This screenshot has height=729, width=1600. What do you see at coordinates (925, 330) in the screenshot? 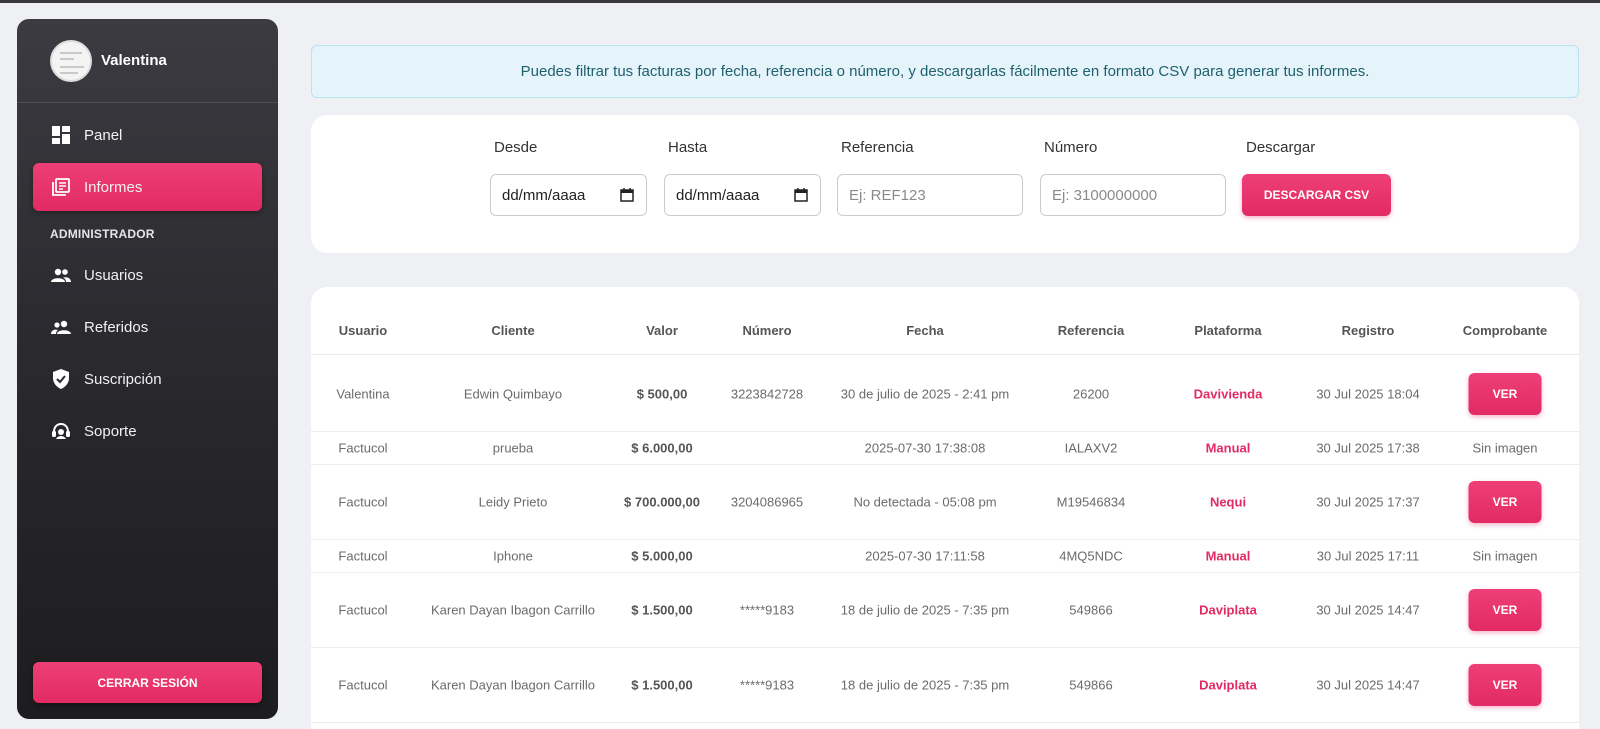
I see `th-fecha: Fecha` at bounding box center [925, 330].